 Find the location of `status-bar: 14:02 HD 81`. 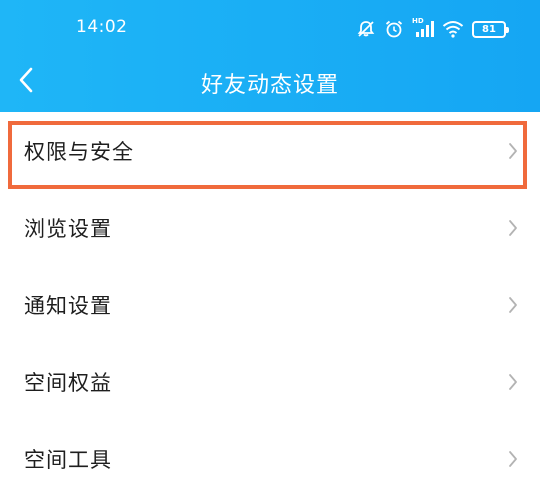

status-bar: 14:02 HD 81 is located at coordinates (270, 28).